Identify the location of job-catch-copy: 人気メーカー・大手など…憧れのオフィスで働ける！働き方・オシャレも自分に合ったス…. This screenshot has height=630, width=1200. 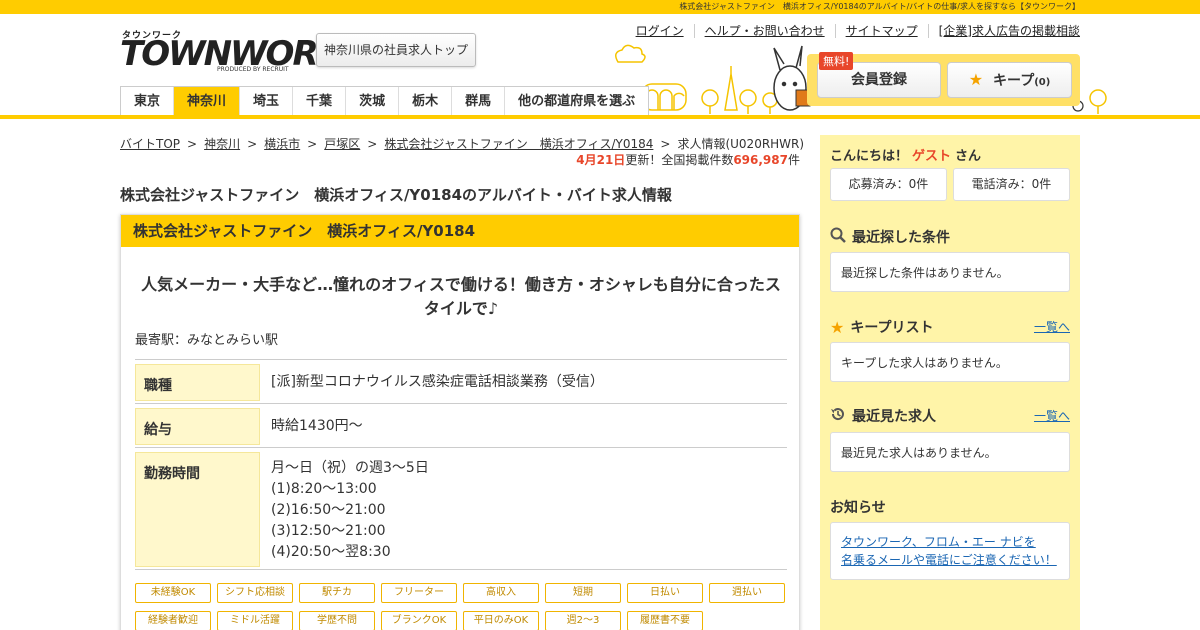
(461, 297).